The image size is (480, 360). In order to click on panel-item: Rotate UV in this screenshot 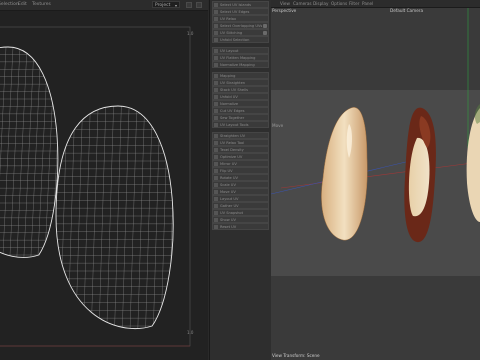, I will do `click(240, 177)`.